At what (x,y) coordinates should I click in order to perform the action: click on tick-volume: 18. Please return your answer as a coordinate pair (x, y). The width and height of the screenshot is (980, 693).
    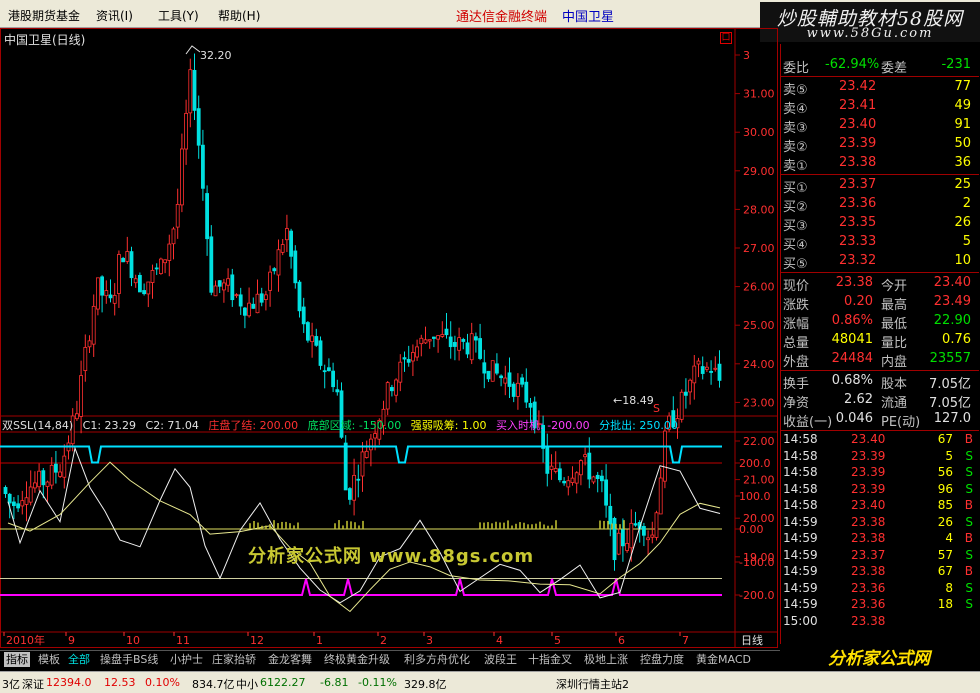
    Looking at the image, I should click on (945, 604).